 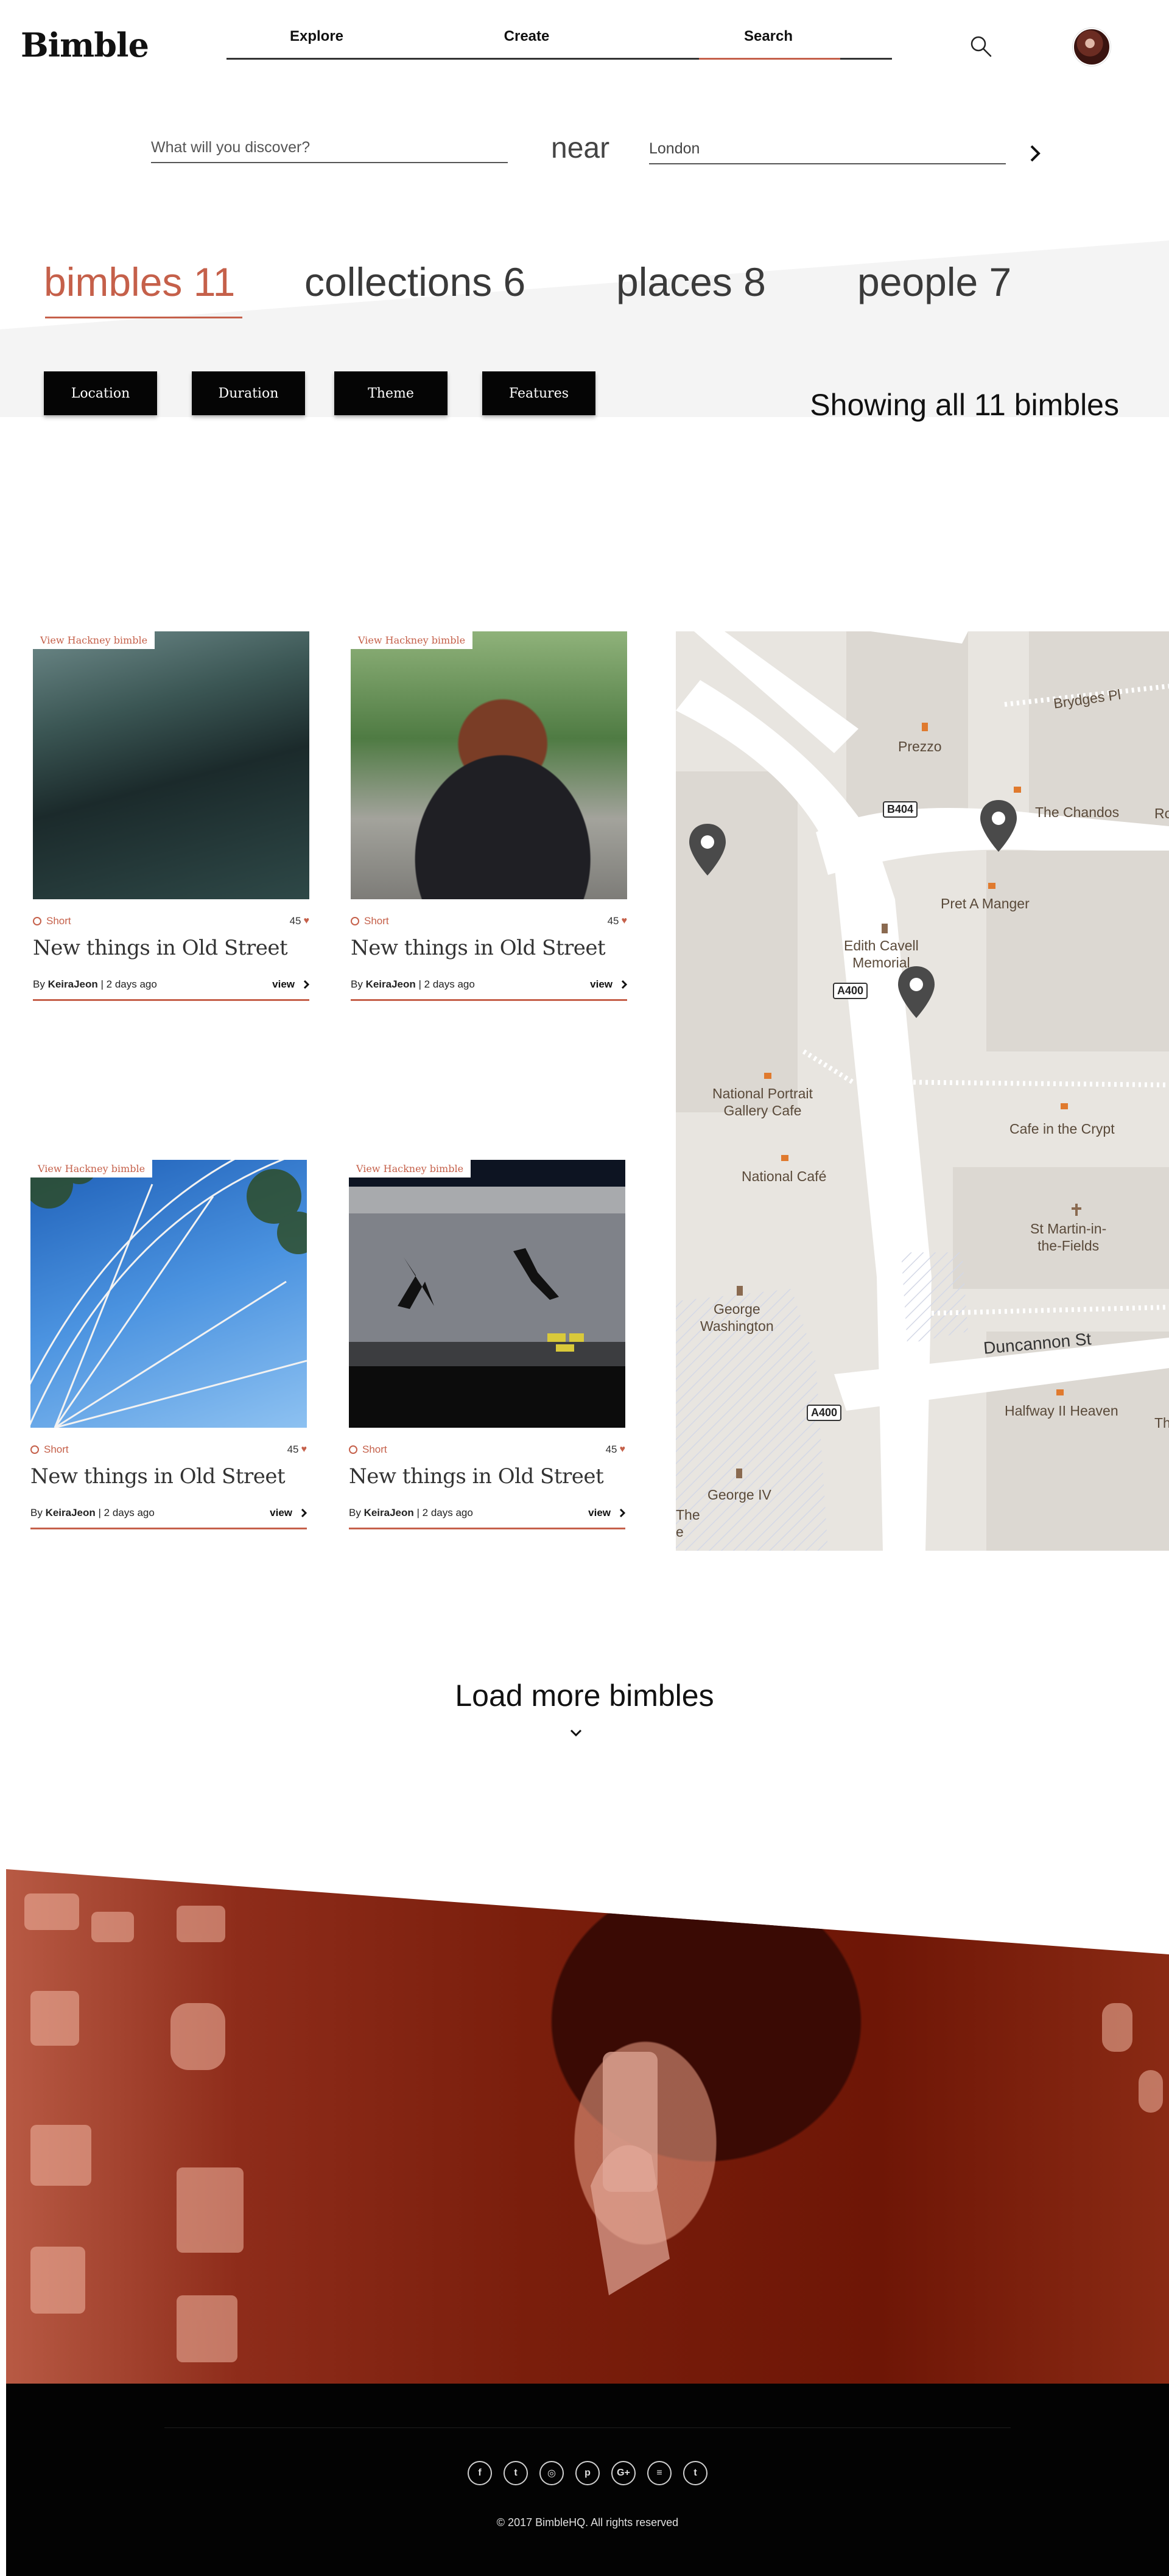 What do you see at coordinates (316, 36) in the screenshot?
I see `nav-explore: Explore` at bounding box center [316, 36].